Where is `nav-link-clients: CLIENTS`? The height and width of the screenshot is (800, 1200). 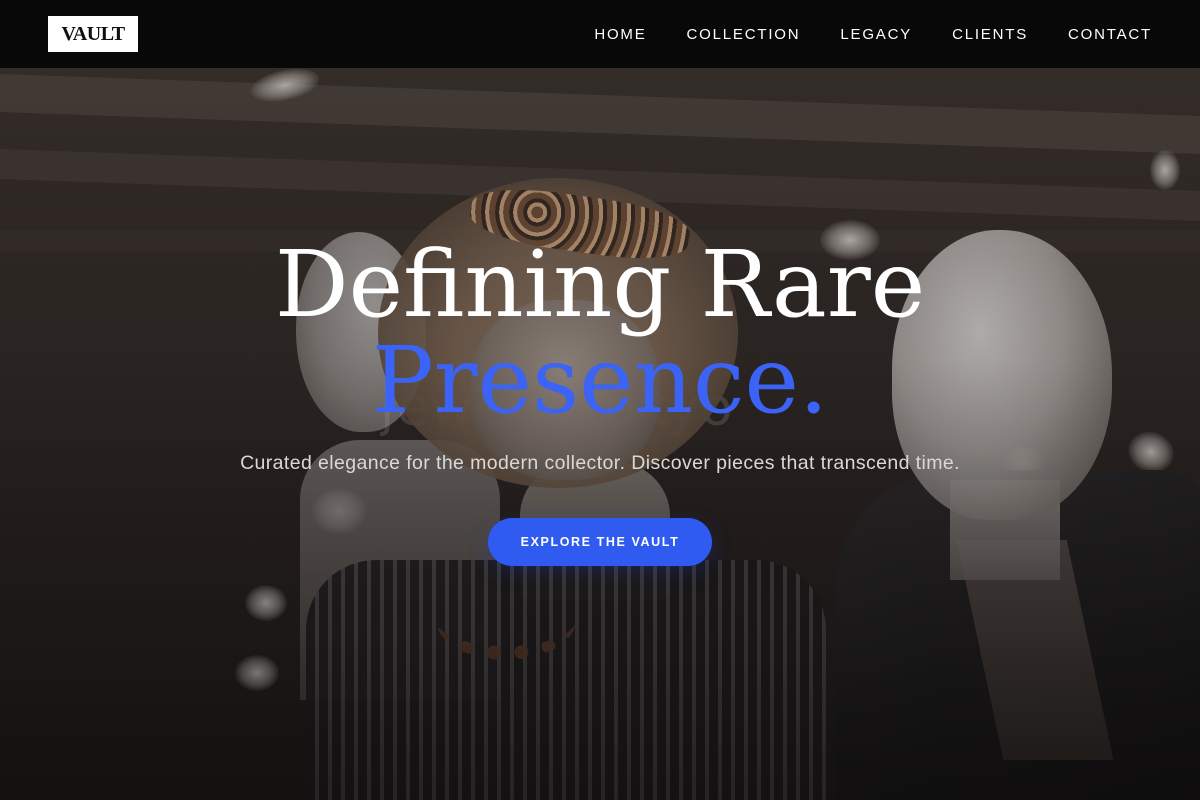 nav-link-clients: CLIENTS is located at coordinates (990, 34).